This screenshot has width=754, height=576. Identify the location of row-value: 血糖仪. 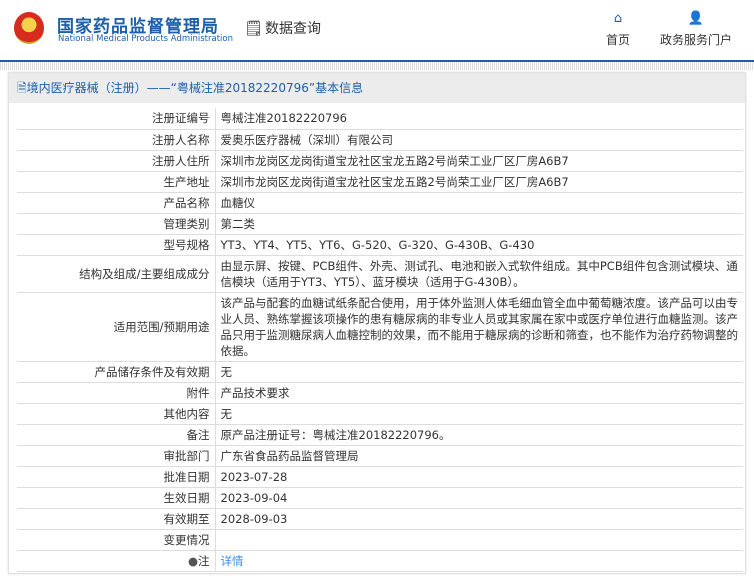
(479, 203).